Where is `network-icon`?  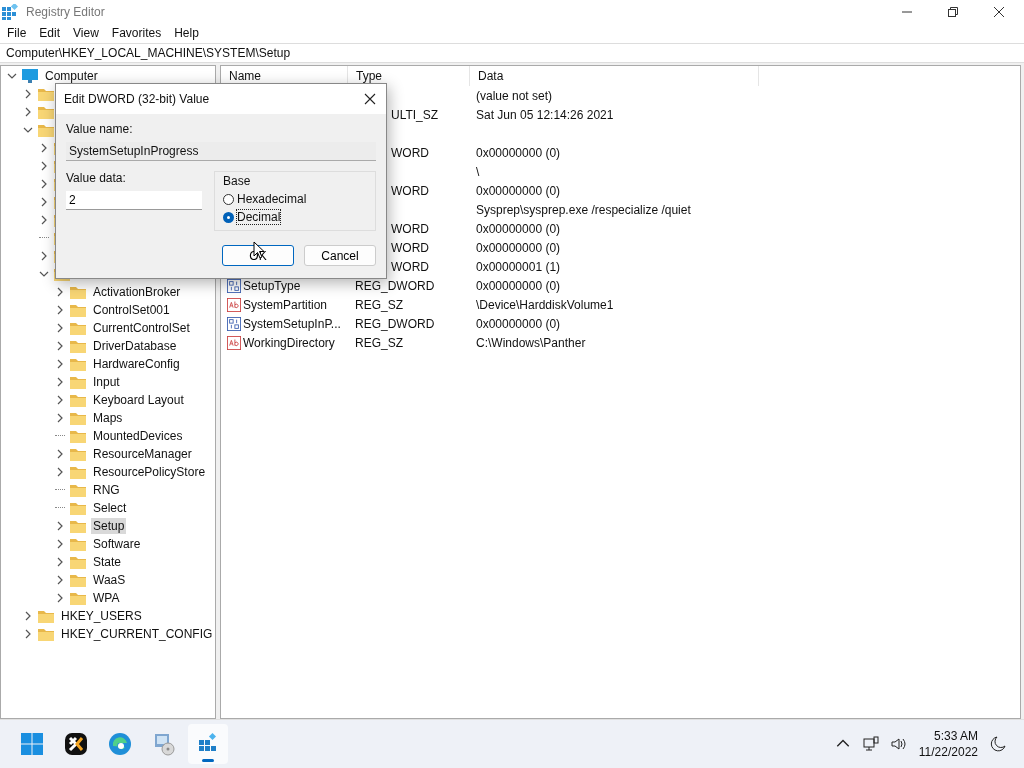
network-icon is located at coordinates (870, 744).